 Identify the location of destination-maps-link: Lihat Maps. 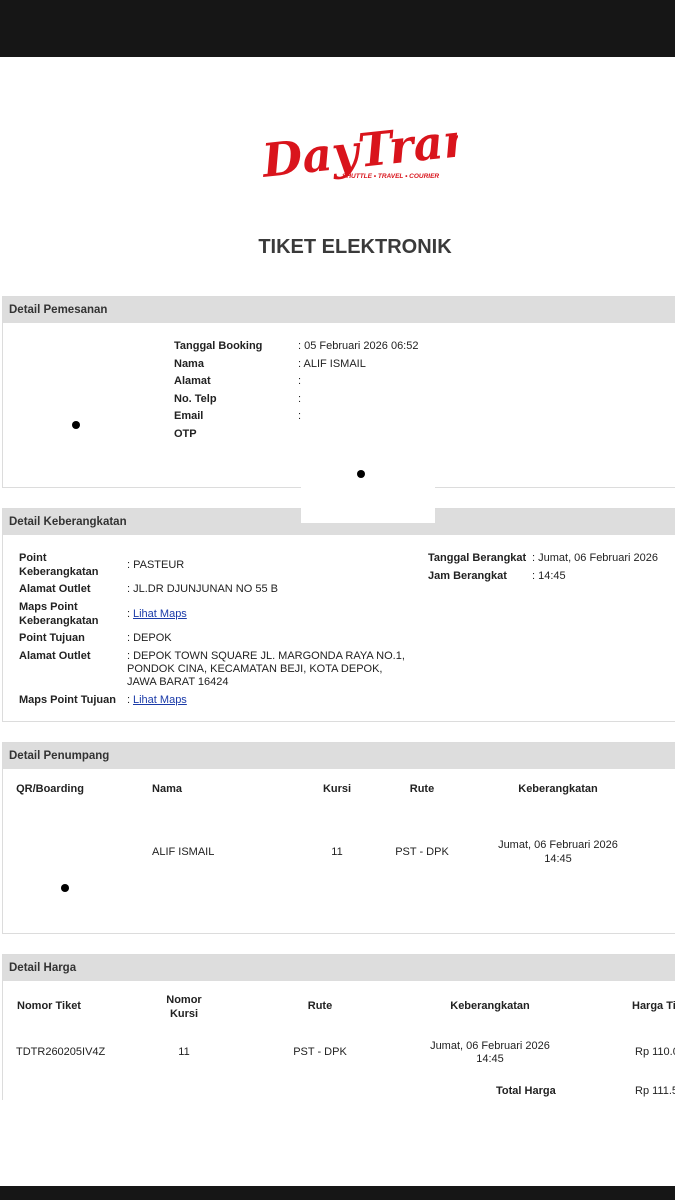
(160, 700).